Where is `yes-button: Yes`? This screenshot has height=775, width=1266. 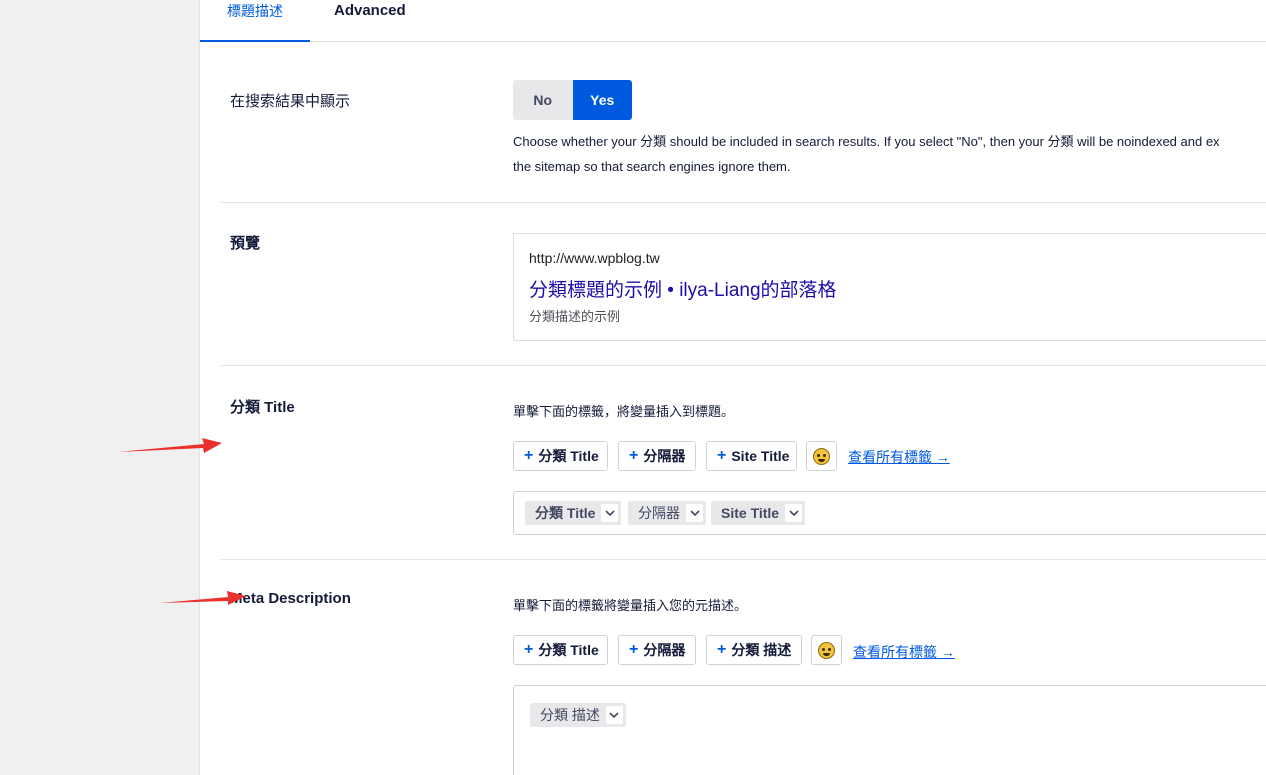 yes-button: Yes is located at coordinates (602, 100).